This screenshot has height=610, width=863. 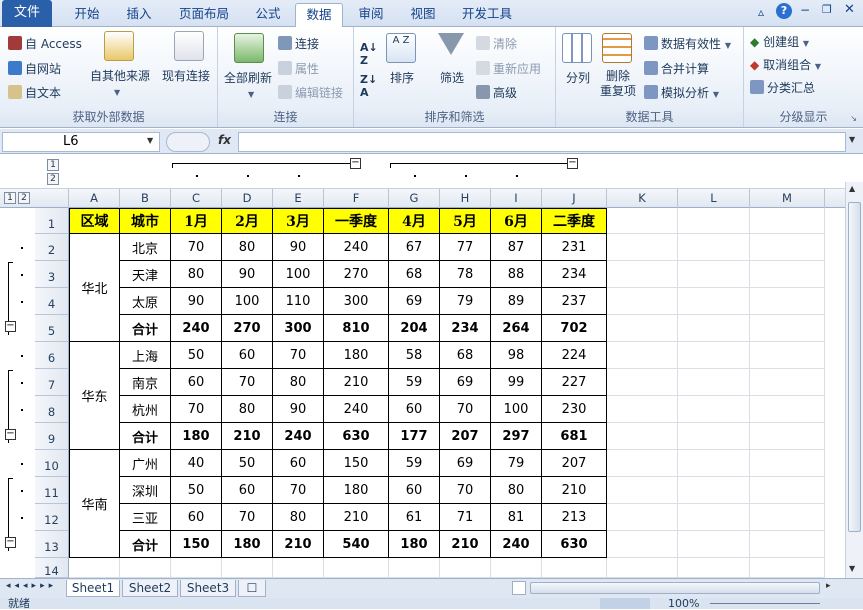 What do you see at coordinates (139, 15) in the screenshot?
I see `tab-insert: 插入` at bounding box center [139, 15].